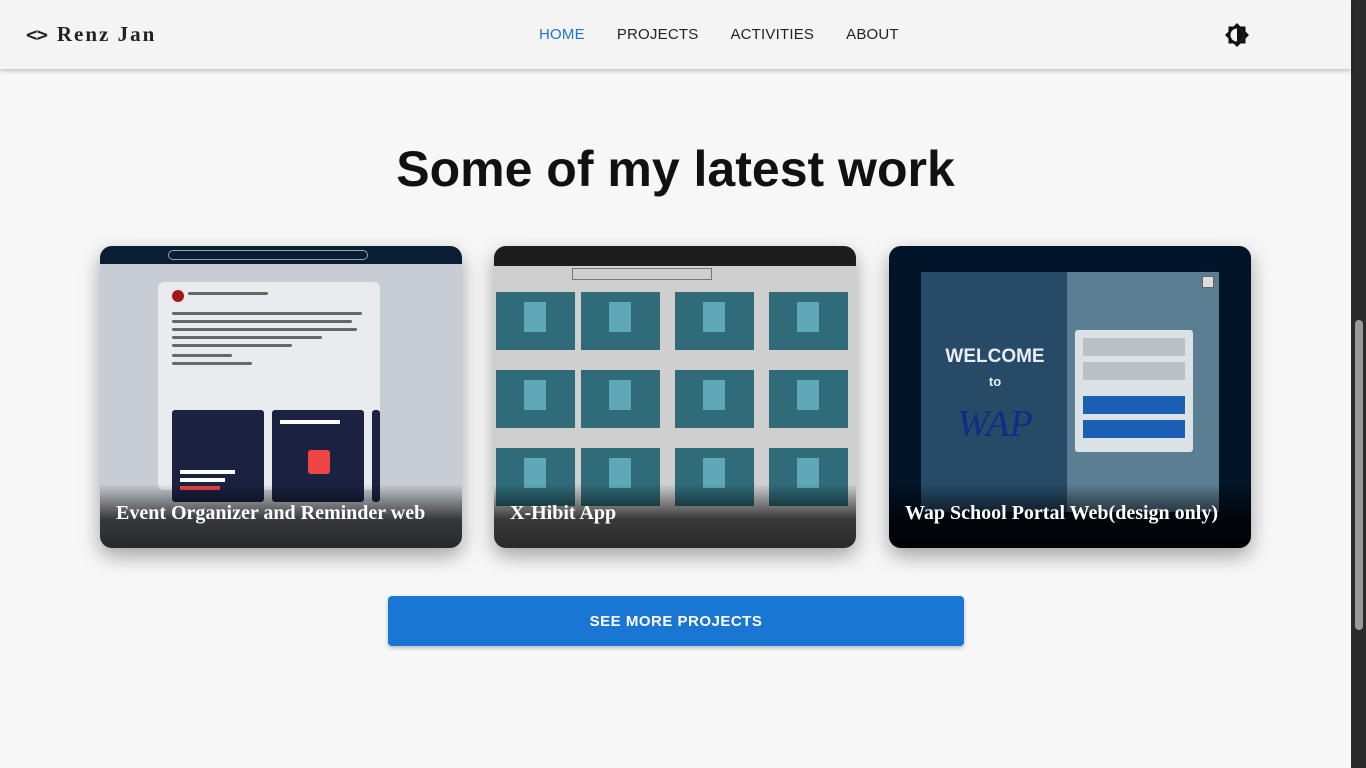  I want to click on project-title: Event Organizer and Reminder web, so click(271, 513).